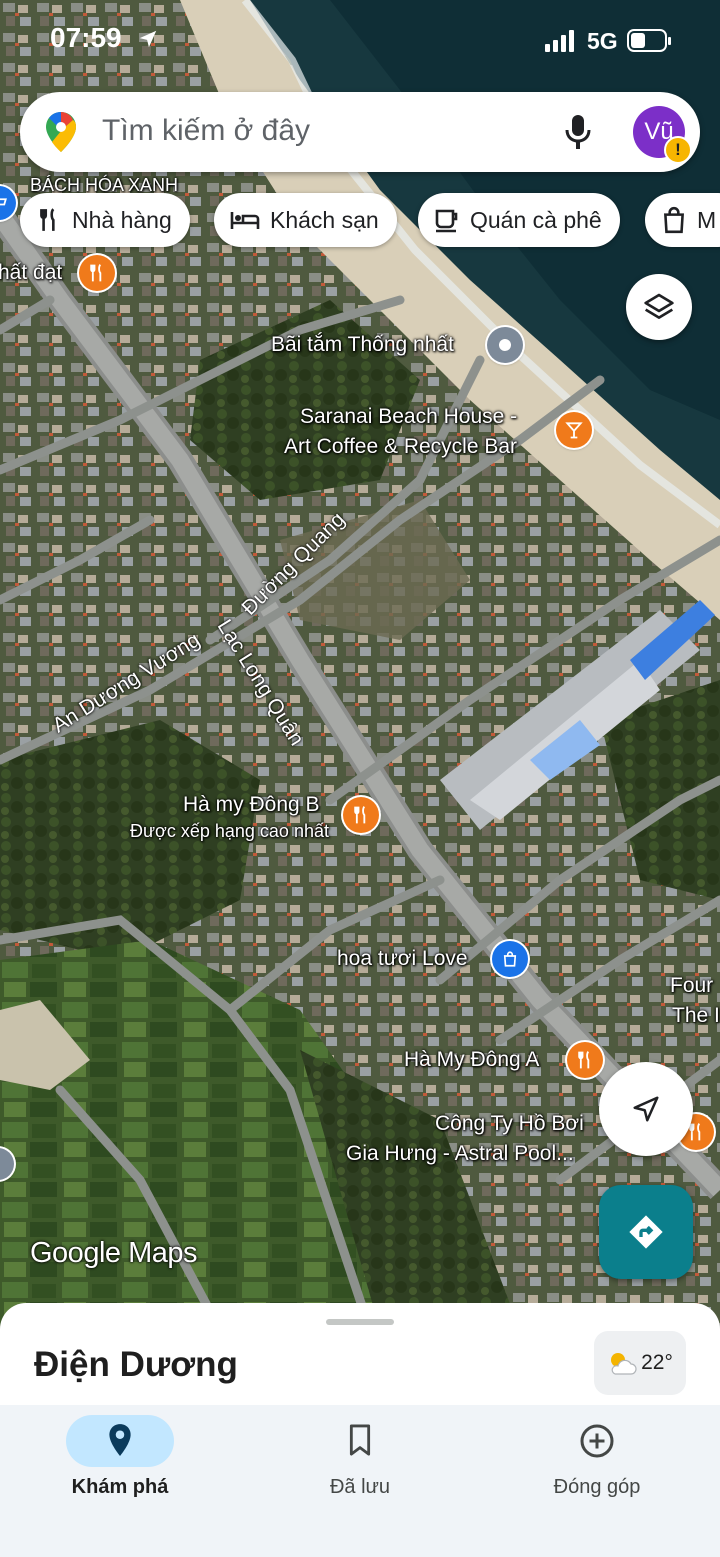  Describe the element at coordinates (559, 41) in the screenshot. I see `signal-bars-icon` at that location.